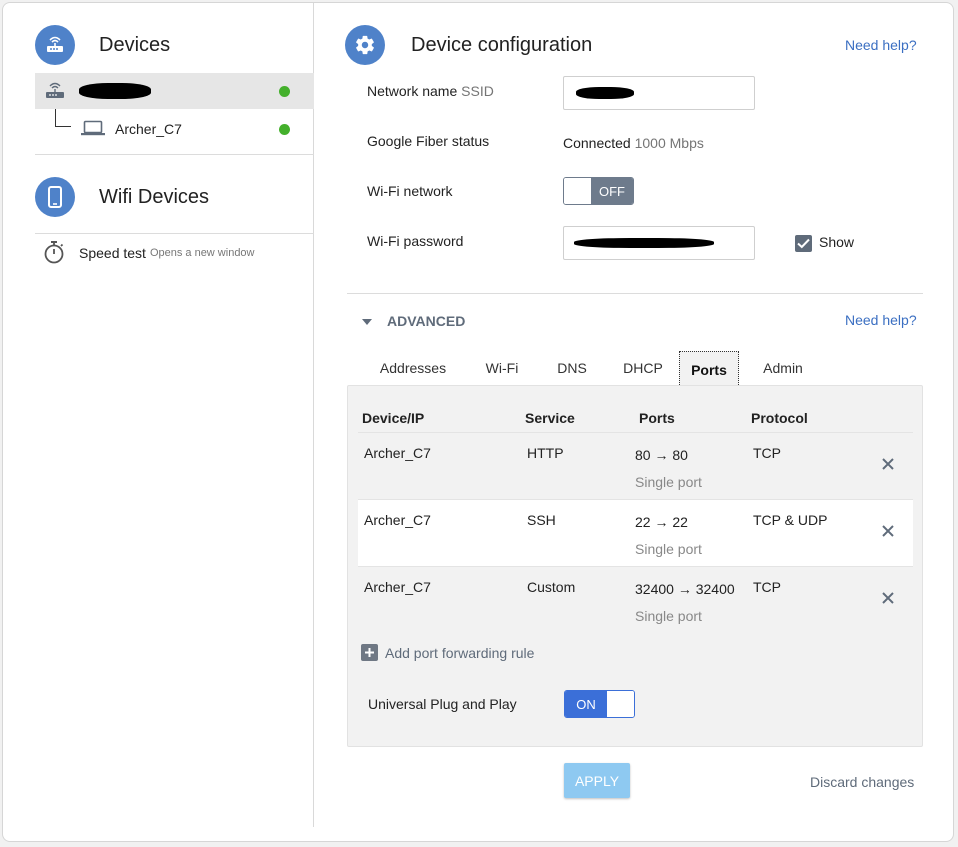 The image size is (958, 847). Describe the element at coordinates (115, 91) in the screenshot. I see `device-name-redacted` at that location.